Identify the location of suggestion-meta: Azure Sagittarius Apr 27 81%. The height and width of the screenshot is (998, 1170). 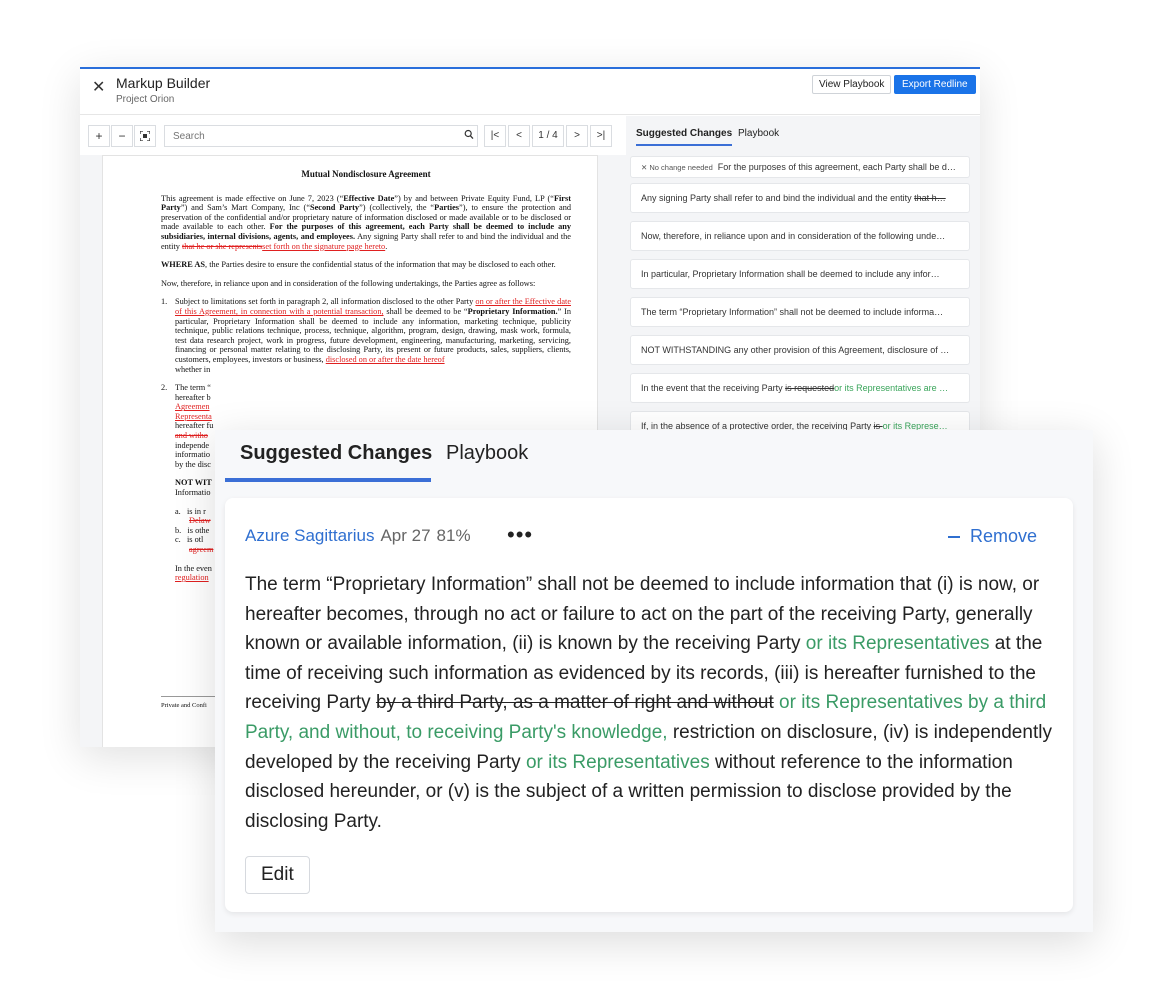
(358, 536).